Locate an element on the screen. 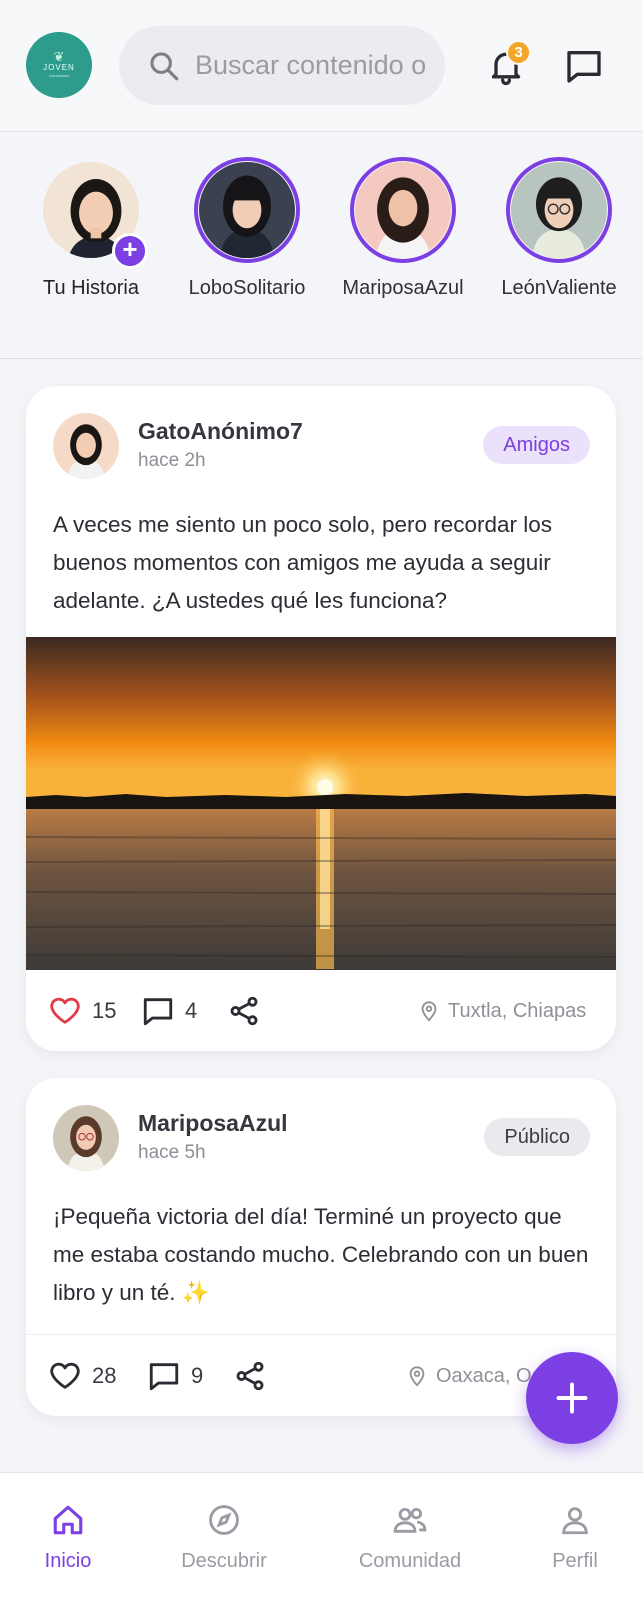 The width and height of the screenshot is (643, 1600). comment-count: 4 is located at coordinates (191, 1010).